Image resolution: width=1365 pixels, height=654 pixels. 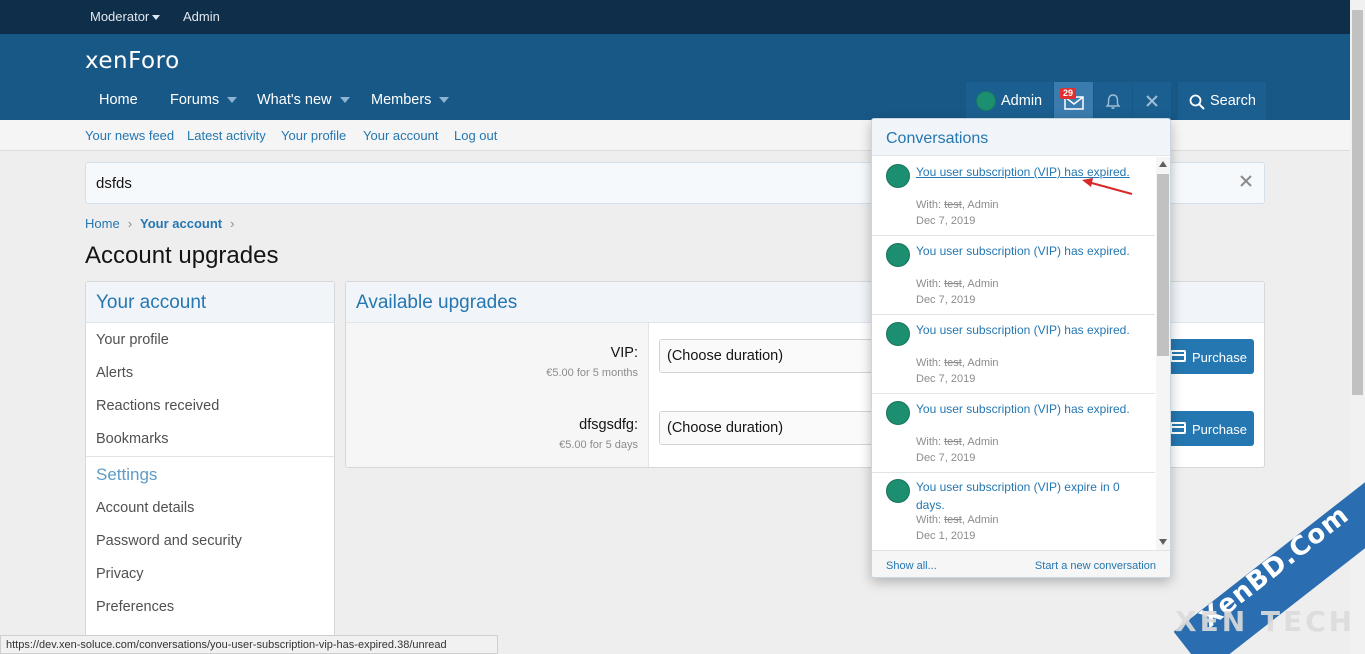 What do you see at coordinates (125, 16) in the screenshot?
I see `moderator-menu: Moderator` at bounding box center [125, 16].